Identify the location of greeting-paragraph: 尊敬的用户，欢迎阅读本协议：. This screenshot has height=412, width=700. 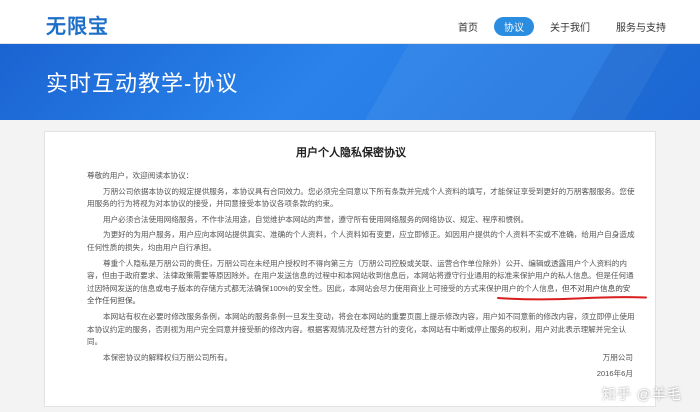
(140, 175).